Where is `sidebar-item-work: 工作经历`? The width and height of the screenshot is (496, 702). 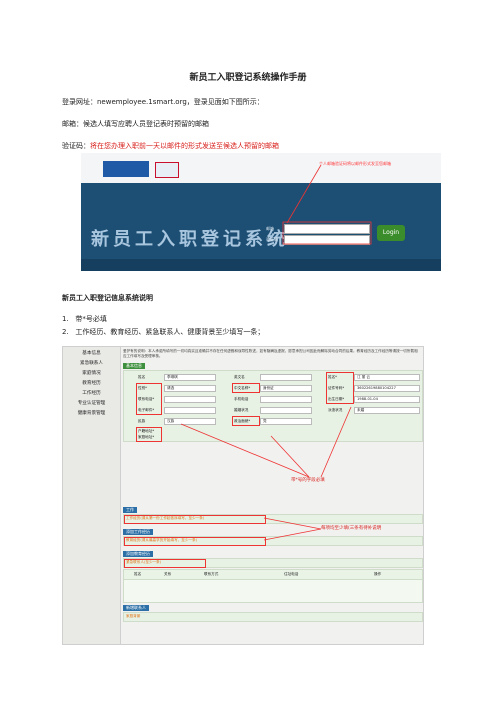 sidebar-item-work: 工作经历 is located at coordinates (91, 393).